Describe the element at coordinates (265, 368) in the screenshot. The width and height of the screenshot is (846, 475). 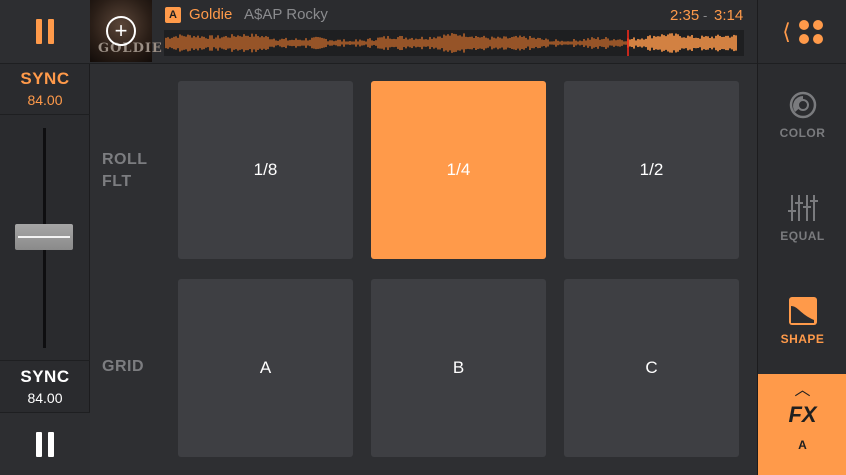
I see `pad-grid-a: A` at that location.